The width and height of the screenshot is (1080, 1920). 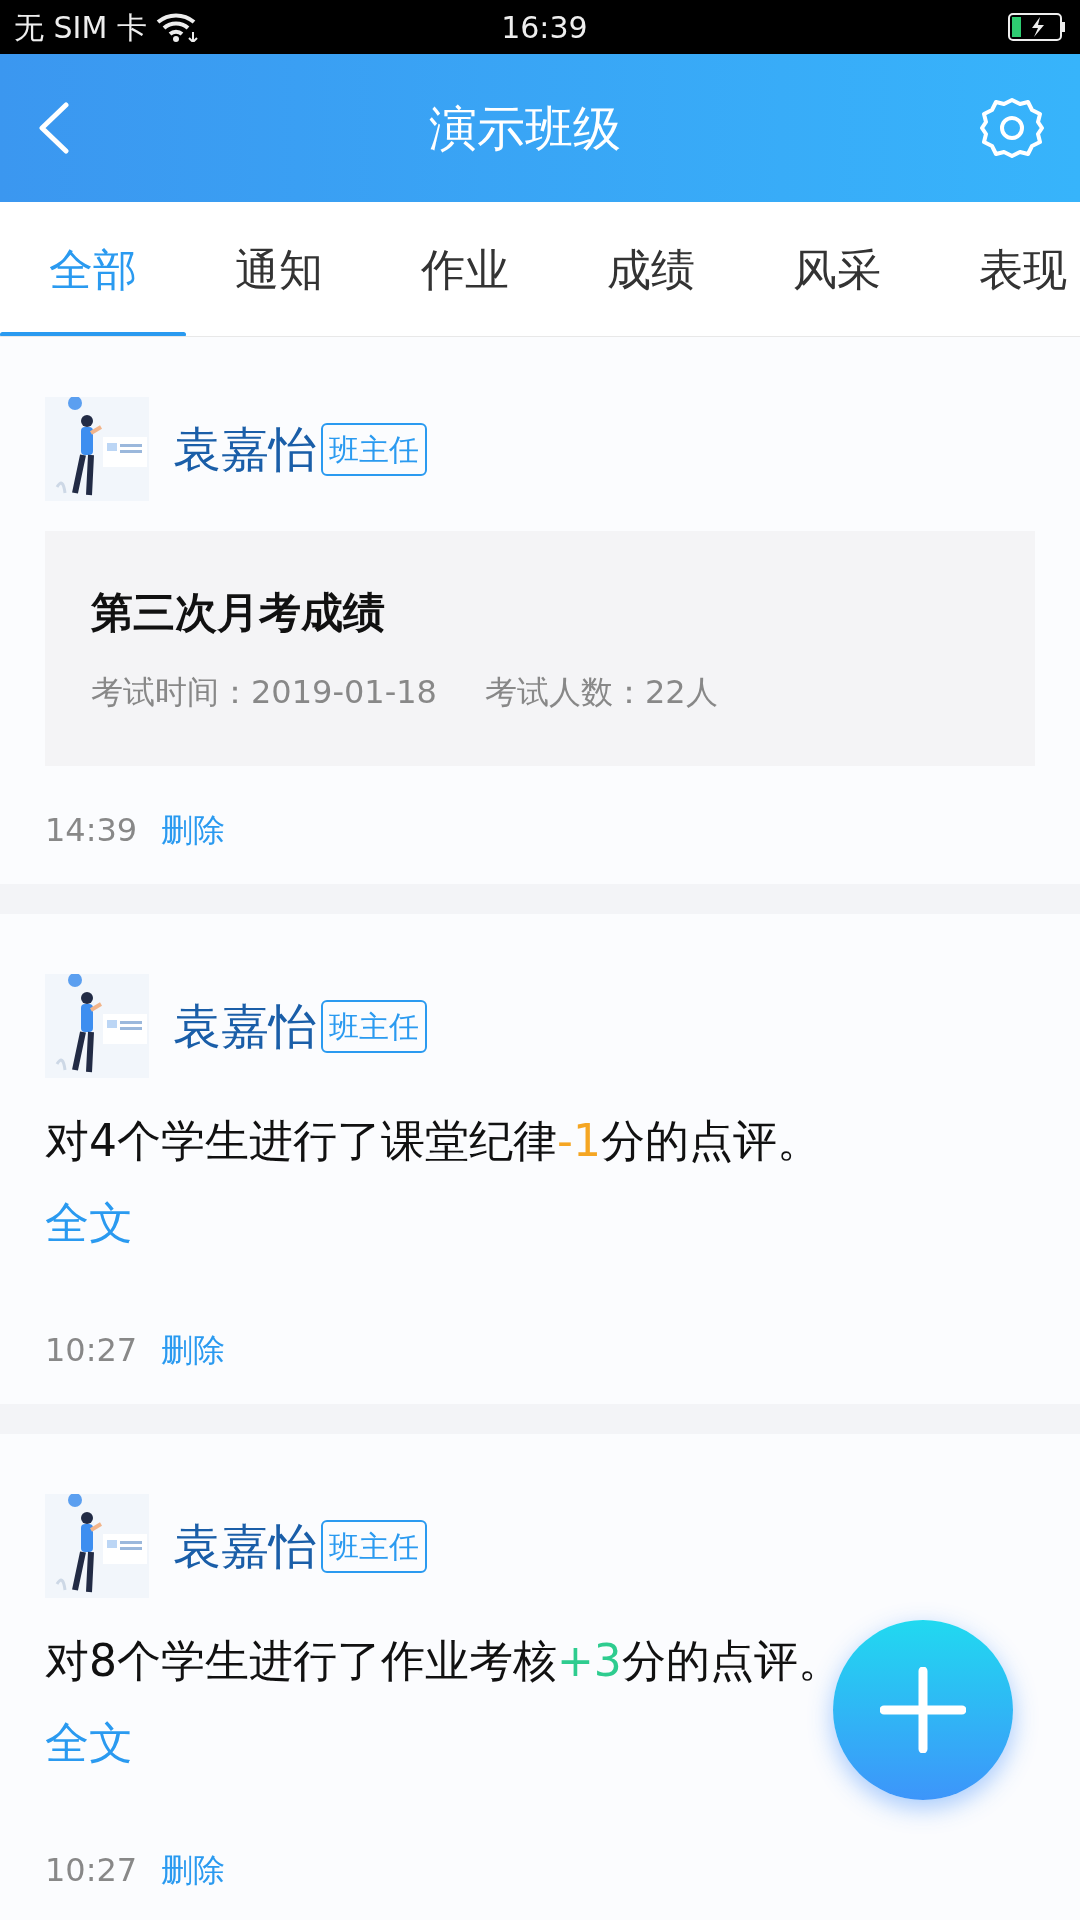 What do you see at coordinates (91, 830) in the screenshot?
I see `post-time: 14:39` at bounding box center [91, 830].